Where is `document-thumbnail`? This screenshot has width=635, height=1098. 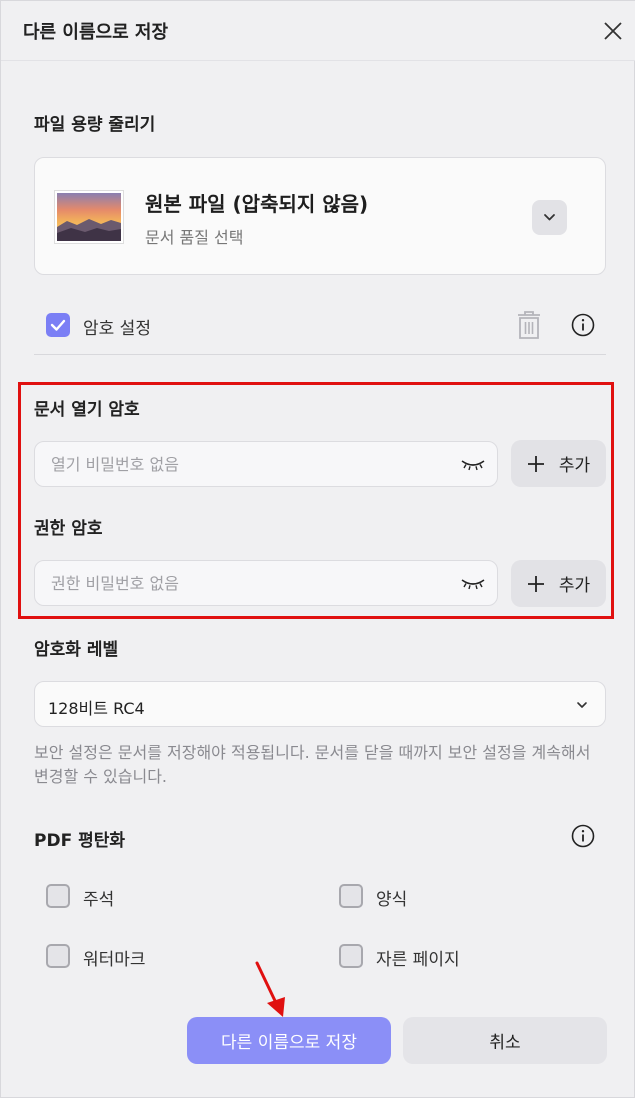 document-thumbnail is located at coordinates (89, 217).